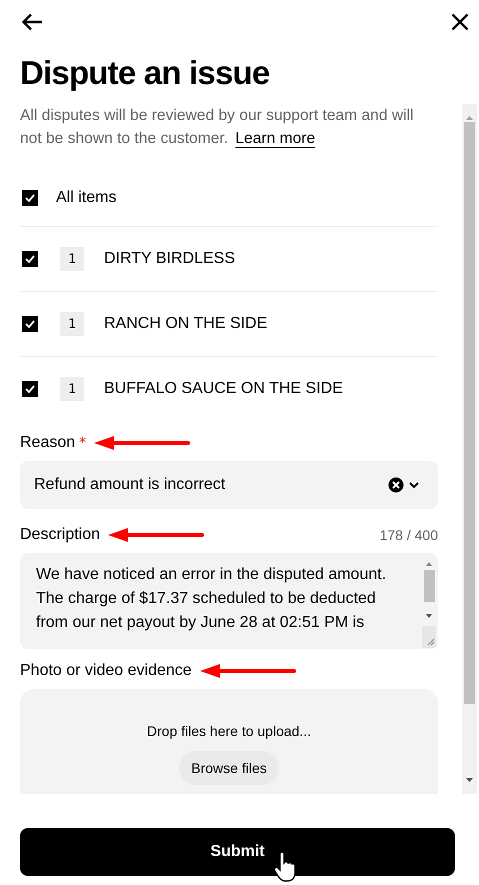  What do you see at coordinates (229, 768) in the screenshot?
I see `browse-files-button: Browse files` at bounding box center [229, 768].